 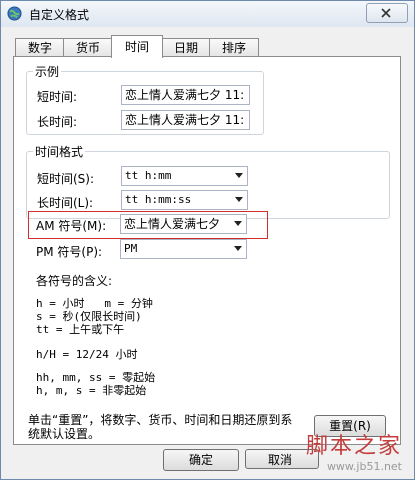 What do you see at coordinates (40, 47) in the screenshot?
I see `tab-number: 数字` at bounding box center [40, 47].